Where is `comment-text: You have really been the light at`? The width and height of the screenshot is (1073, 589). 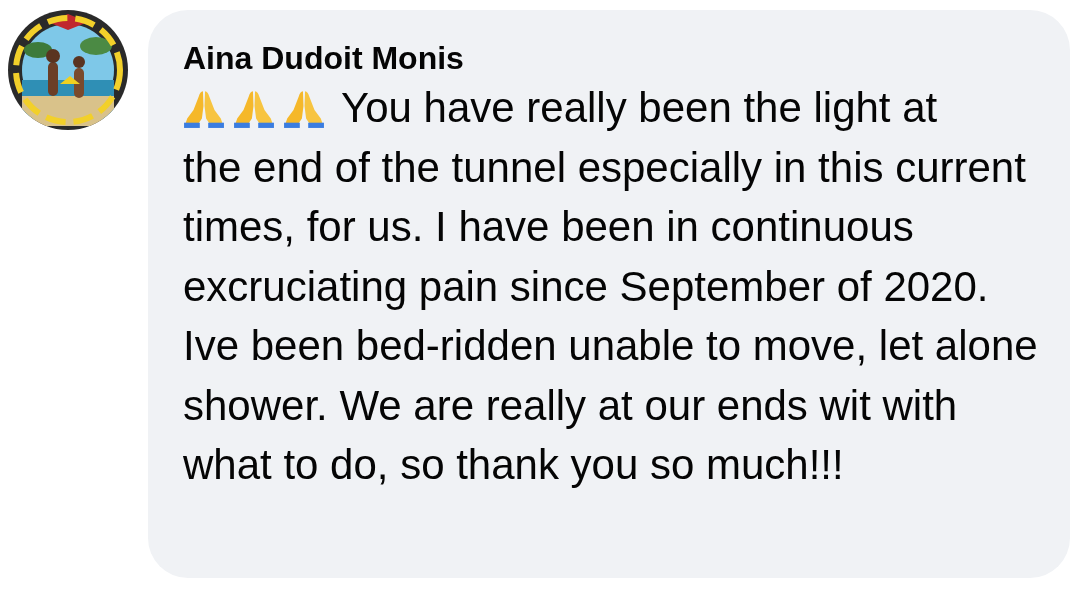
comment-text: You have really been the light at is located at coordinates (639, 108).